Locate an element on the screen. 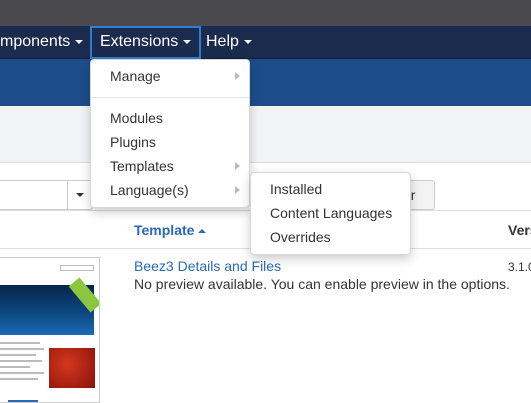 Image resolution: width=531 pixels, height=403 pixels. submenu-item-content-languages: Content Languages is located at coordinates (331, 213).